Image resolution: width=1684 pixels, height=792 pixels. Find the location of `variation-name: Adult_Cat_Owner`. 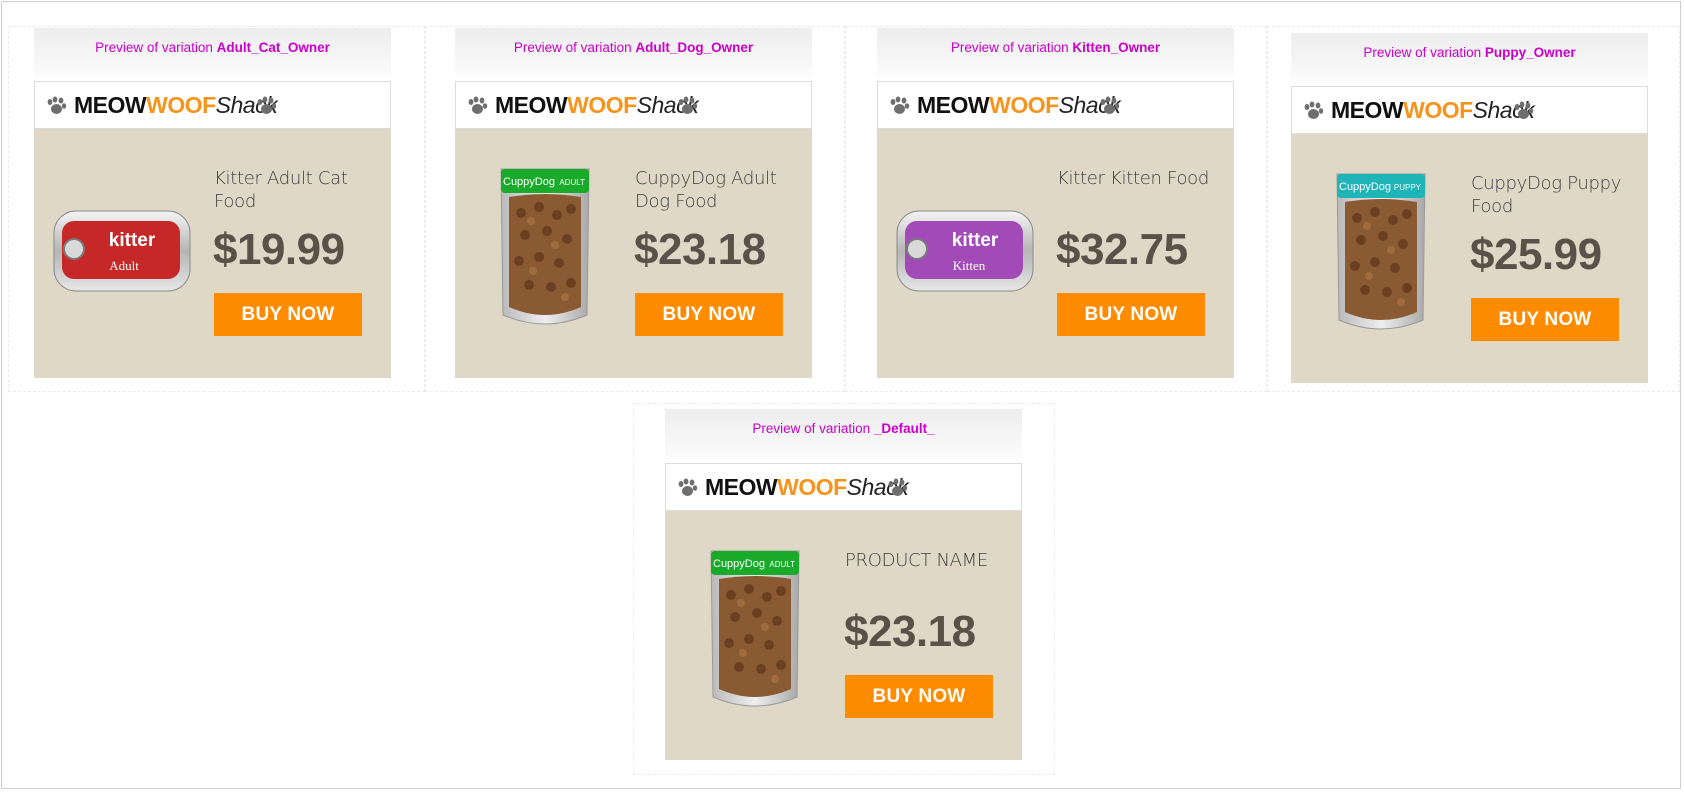

variation-name: Adult_Cat_Owner is located at coordinates (273, 47).